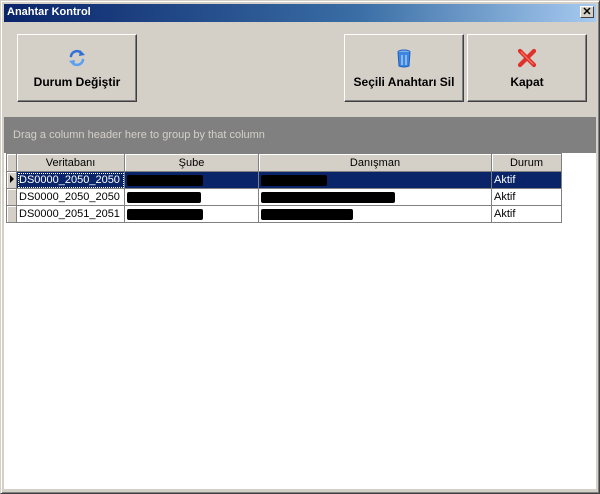 This screenshot has width=600, height=494. I want to click on durum-degistir-label: Durum Değiştir, so click(77, 82).